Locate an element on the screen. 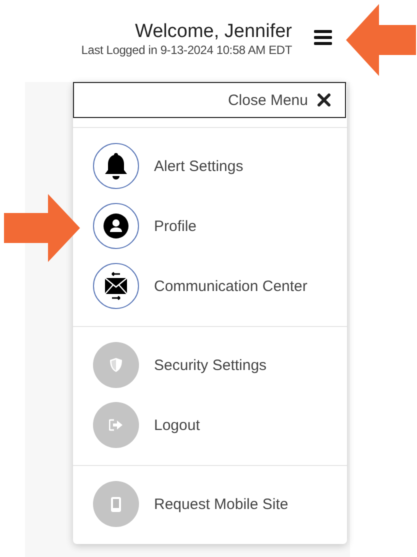  pointer-arrow is located at coordinates (381, 40).